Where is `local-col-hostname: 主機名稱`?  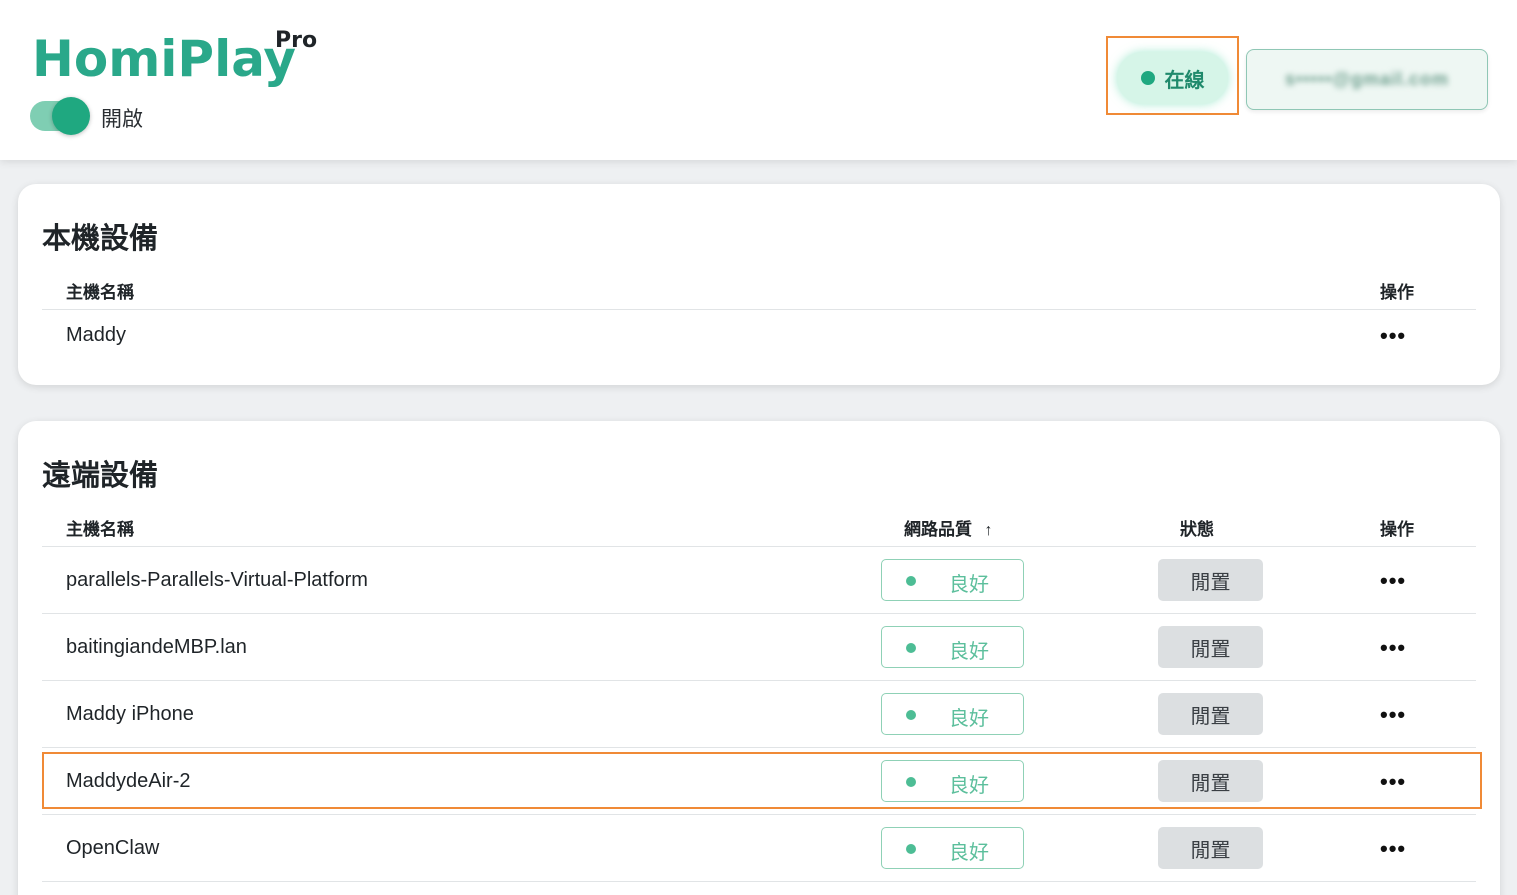
local-col-hostname: 主機名稱 is located at coordinates (100, 292).